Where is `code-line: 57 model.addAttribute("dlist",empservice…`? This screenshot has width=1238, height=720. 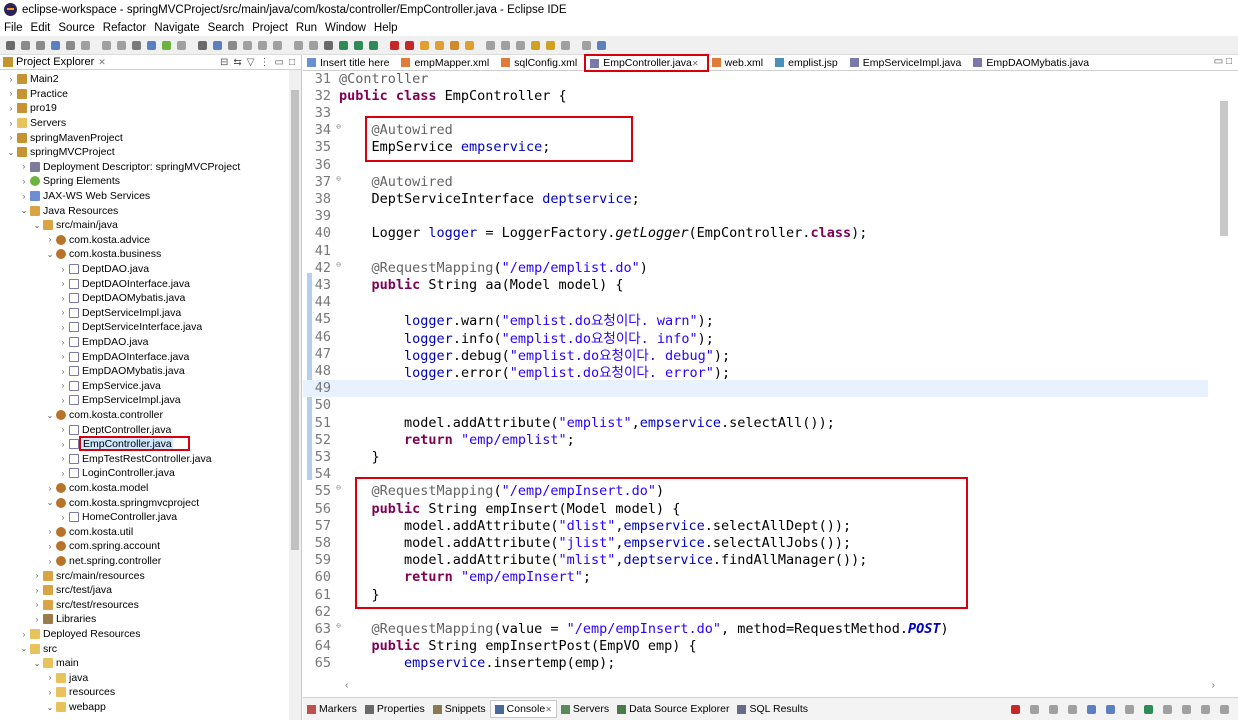 code-line: 57 model.addAttribute("dlist",empservice… is located at coordinates (755, 525).